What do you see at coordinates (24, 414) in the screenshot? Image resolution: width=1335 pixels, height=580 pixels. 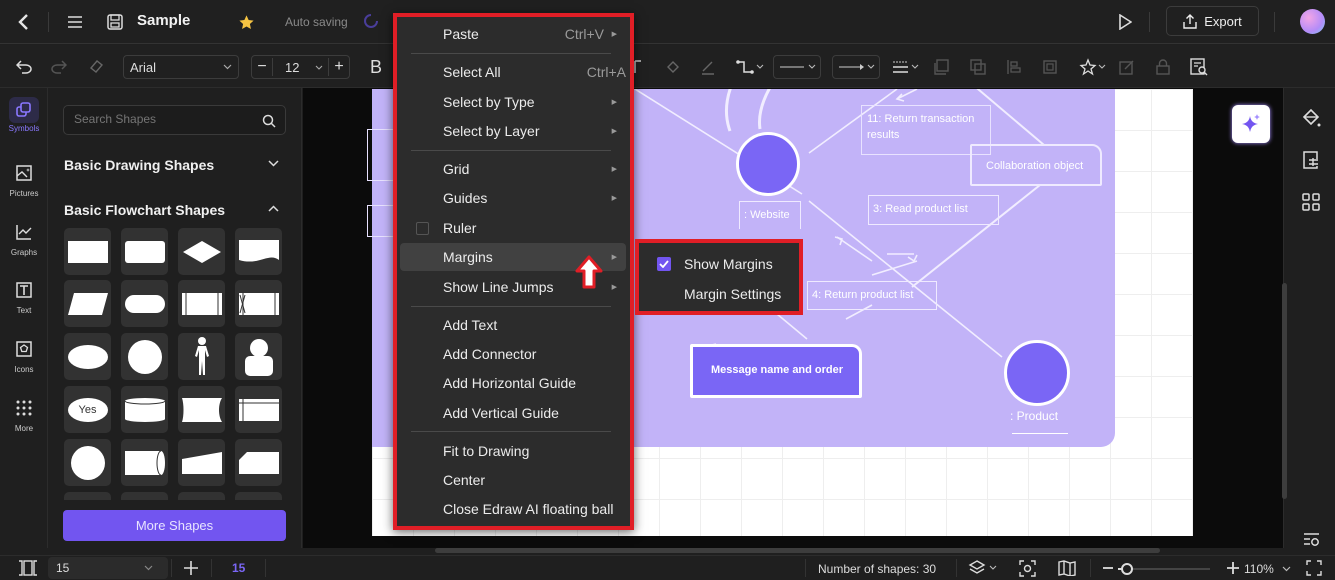 I see `rail-item-more: More` at bounding box center [24, 414].